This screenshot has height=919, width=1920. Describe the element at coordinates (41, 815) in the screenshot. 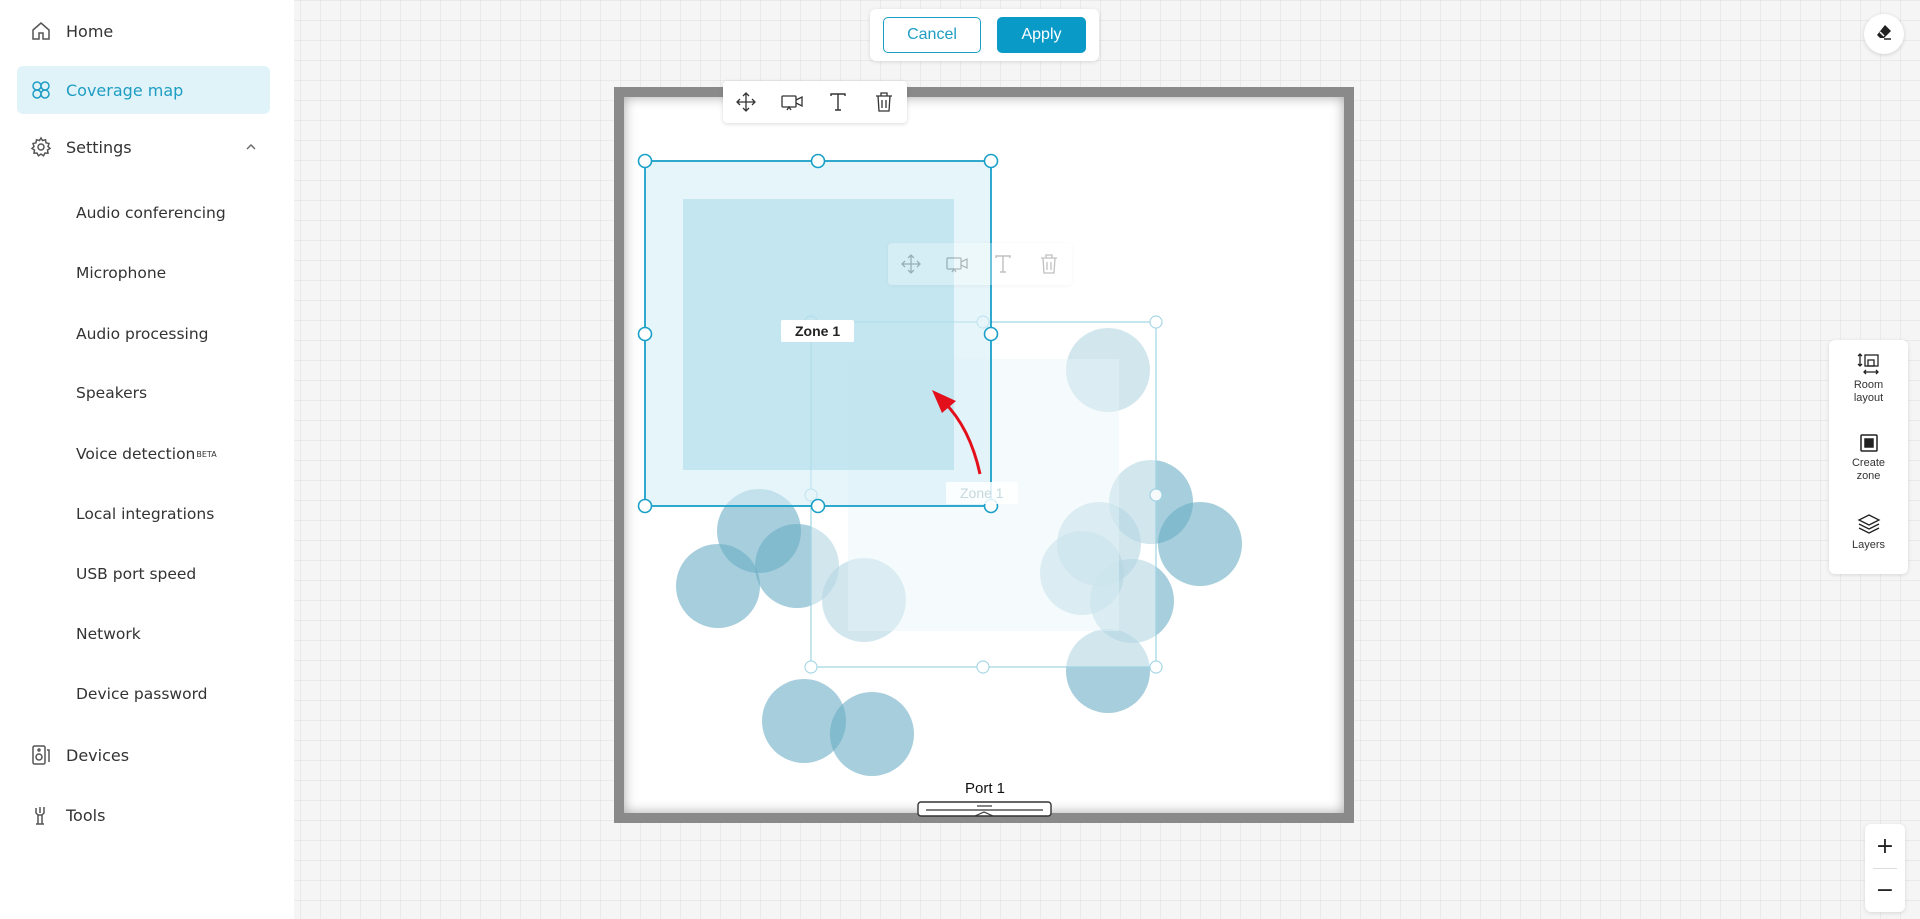

I see `tools-icon` at that location.